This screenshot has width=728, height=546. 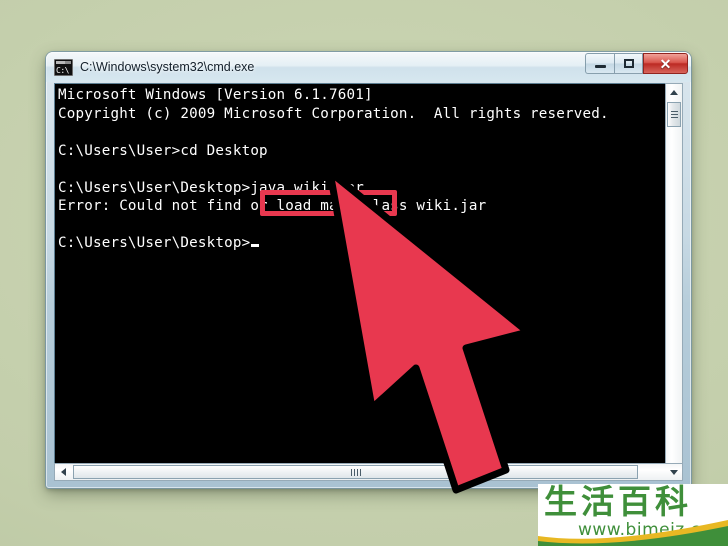 I want to click on cmd-exe-icon: C:\, so click(x=63, y=67).